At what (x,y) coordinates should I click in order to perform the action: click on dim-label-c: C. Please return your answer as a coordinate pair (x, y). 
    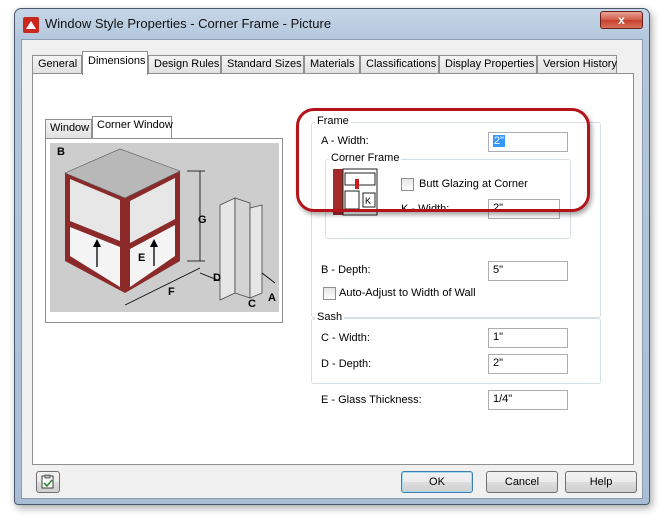
    Looking at the image, I should click on (252, 304).